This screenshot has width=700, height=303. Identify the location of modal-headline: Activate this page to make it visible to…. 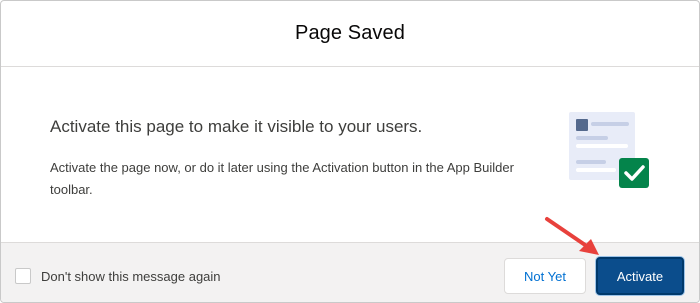
(236, 126).